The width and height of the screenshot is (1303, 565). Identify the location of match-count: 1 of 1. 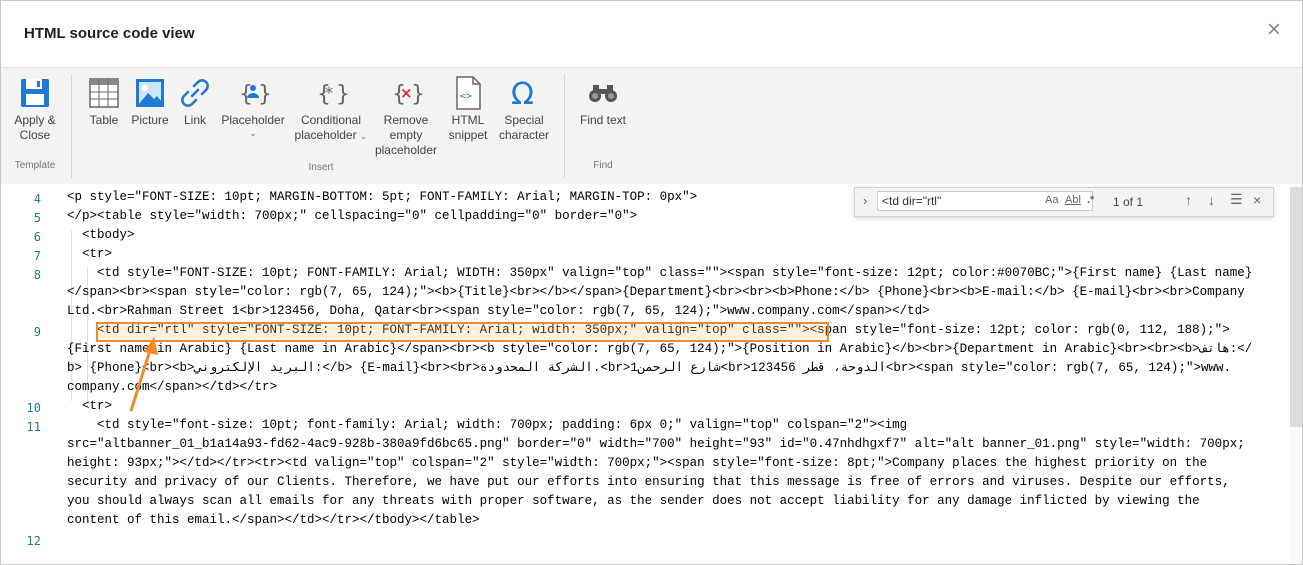
(1128, 202).